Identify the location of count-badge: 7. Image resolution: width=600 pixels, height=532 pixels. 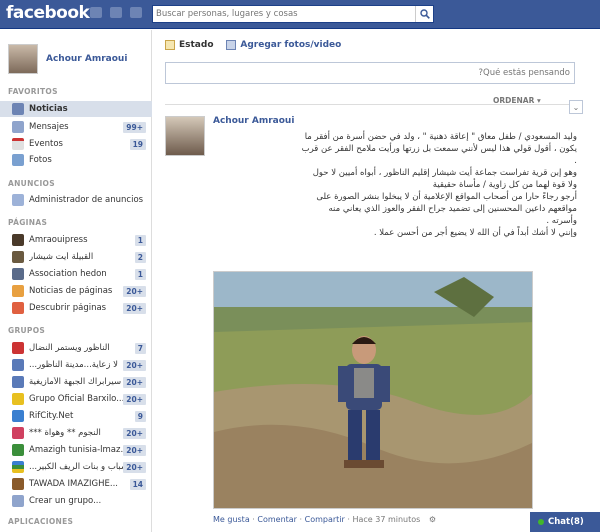
(140, 348).